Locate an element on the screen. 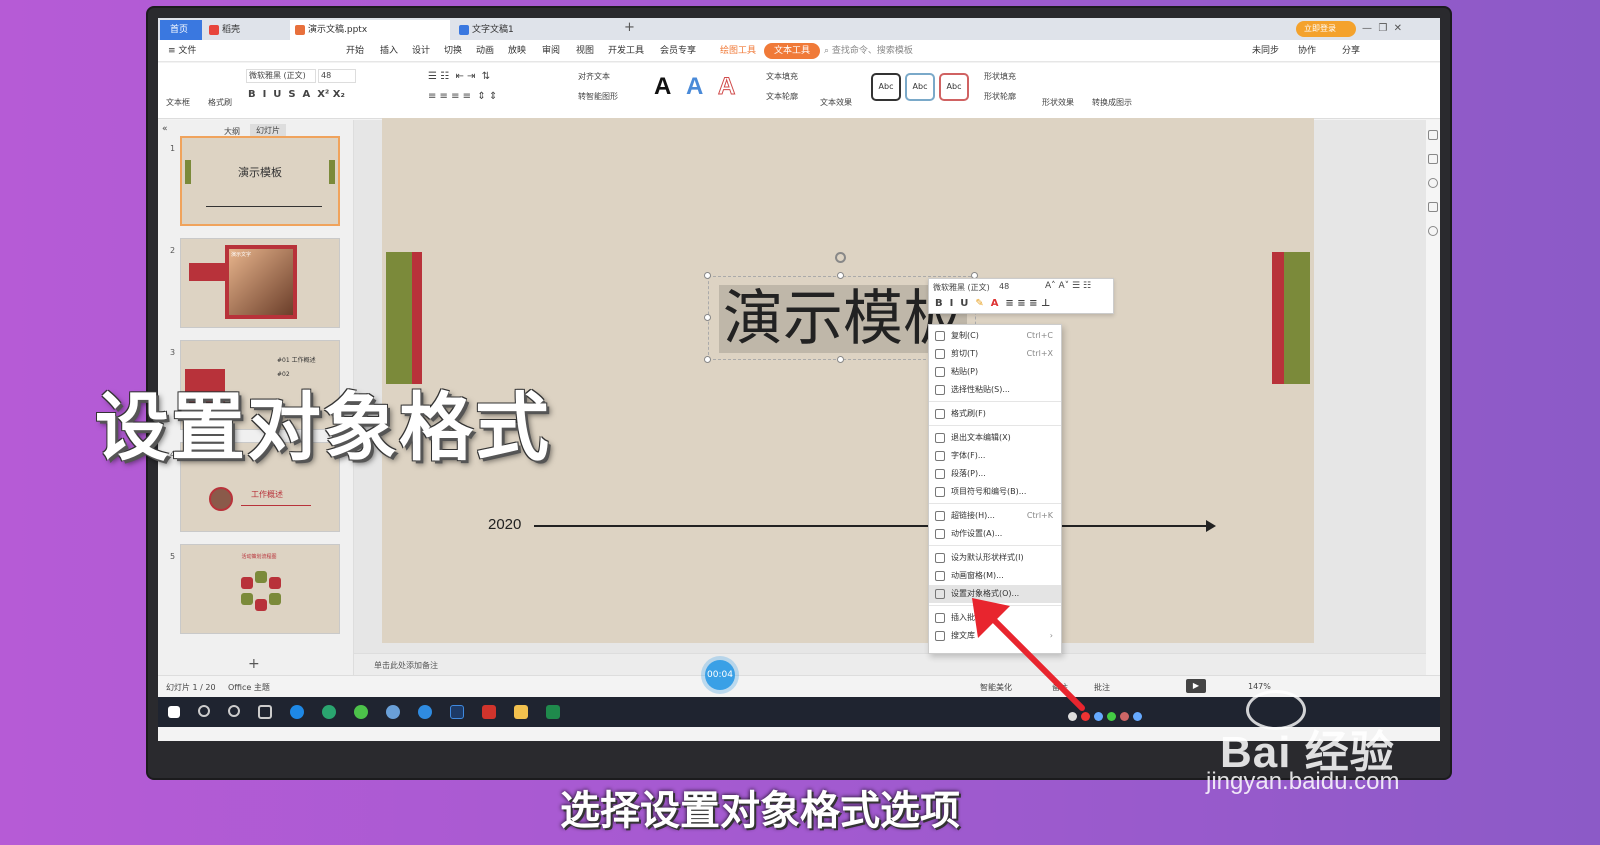  menu-start: 开始 is located at coordinates (355, 51).